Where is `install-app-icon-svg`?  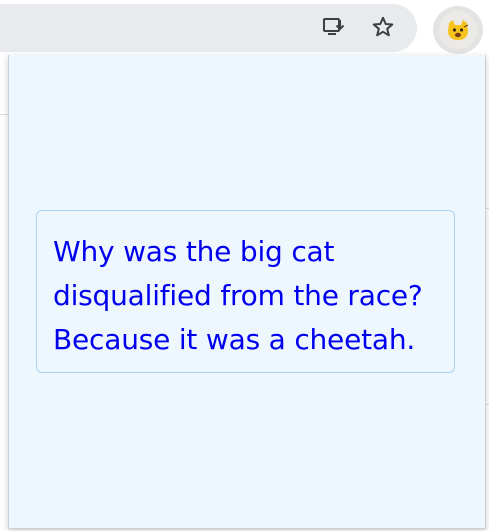 install-app-icon-svg is located at coordinates (334, 26).